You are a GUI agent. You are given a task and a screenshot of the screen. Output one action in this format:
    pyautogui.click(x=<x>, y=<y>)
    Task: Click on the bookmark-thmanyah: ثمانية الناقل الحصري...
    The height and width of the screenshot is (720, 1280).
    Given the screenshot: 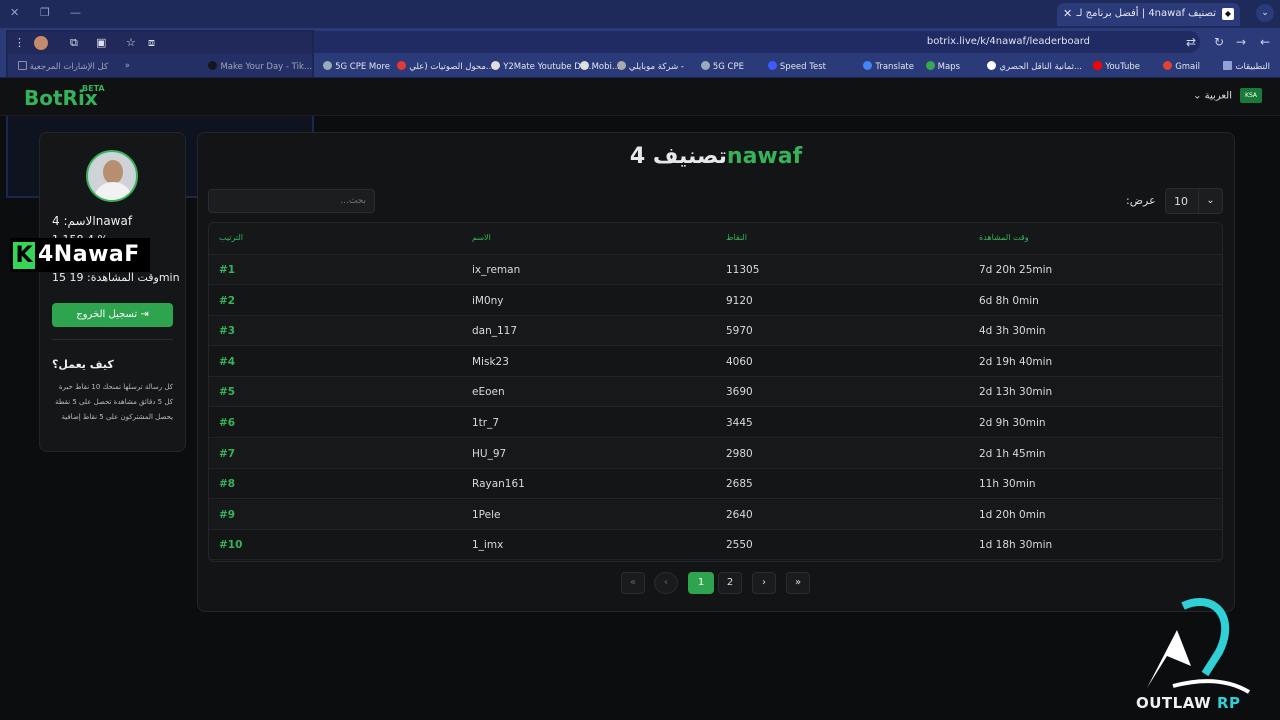 What is the action you would take?
    pyautogui.click(x=1033, y=66)
    